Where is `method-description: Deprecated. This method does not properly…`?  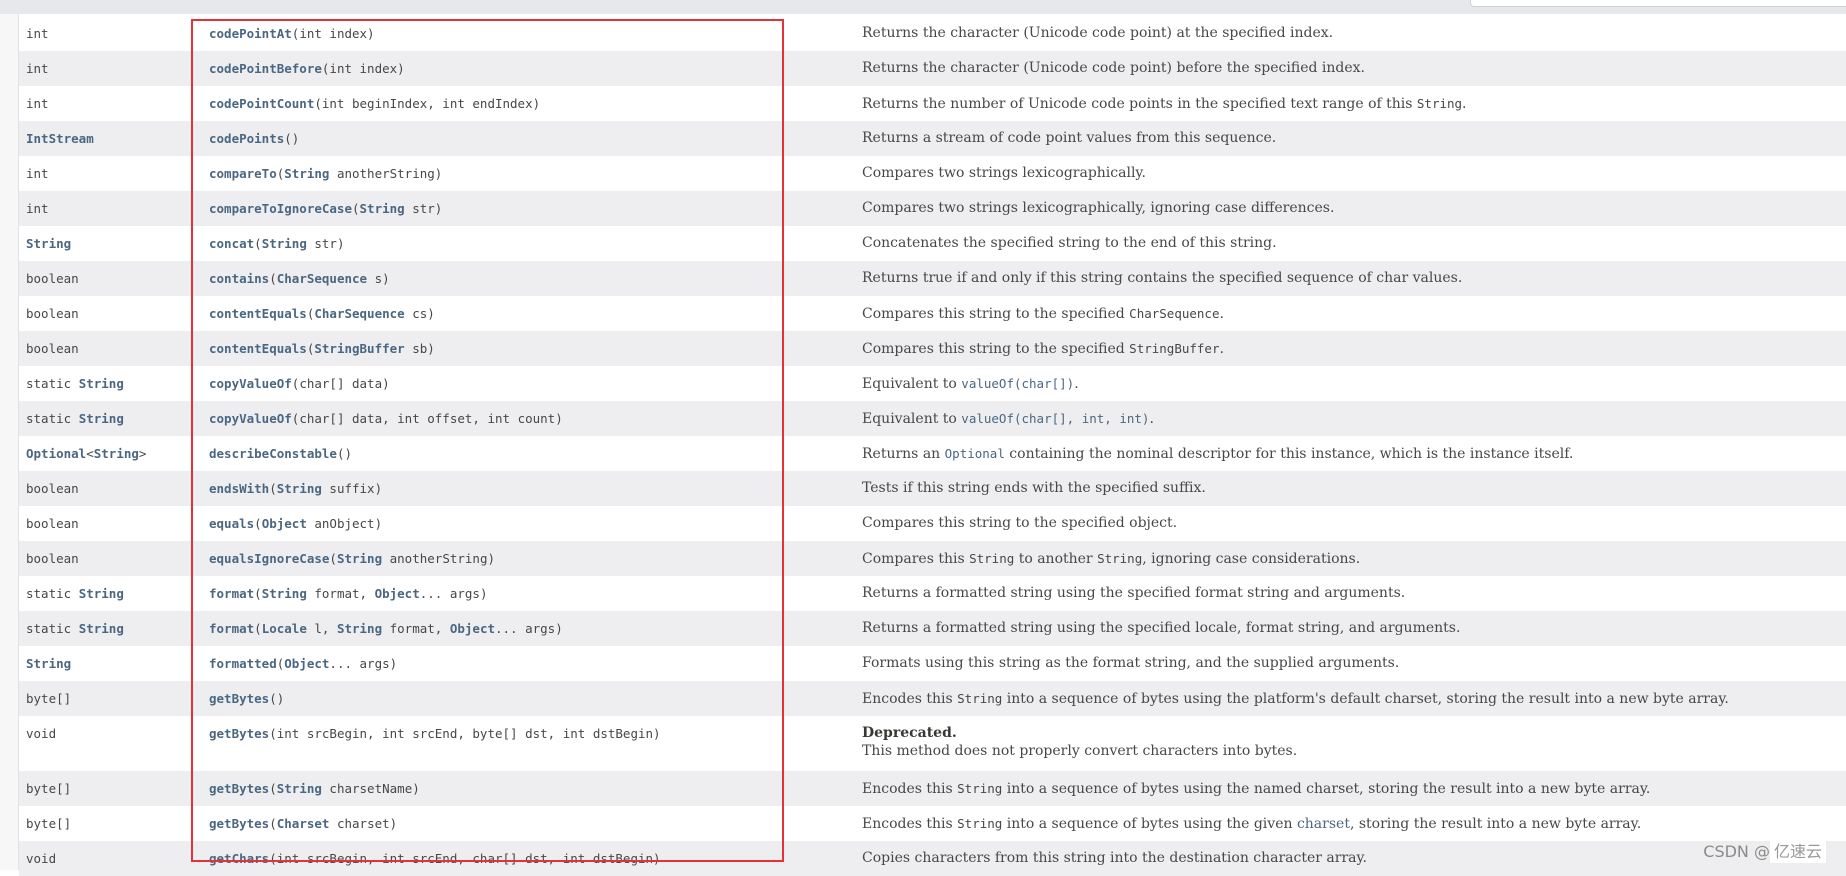
method-description: Deprecated. This method does not properly… is located at coordinates (1079, 742).